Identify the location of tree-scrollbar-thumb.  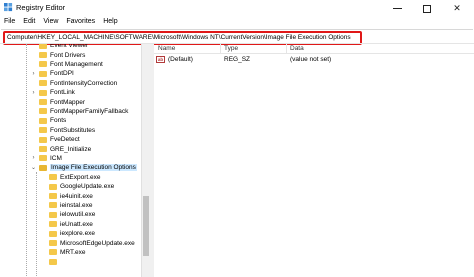
(146, 226).